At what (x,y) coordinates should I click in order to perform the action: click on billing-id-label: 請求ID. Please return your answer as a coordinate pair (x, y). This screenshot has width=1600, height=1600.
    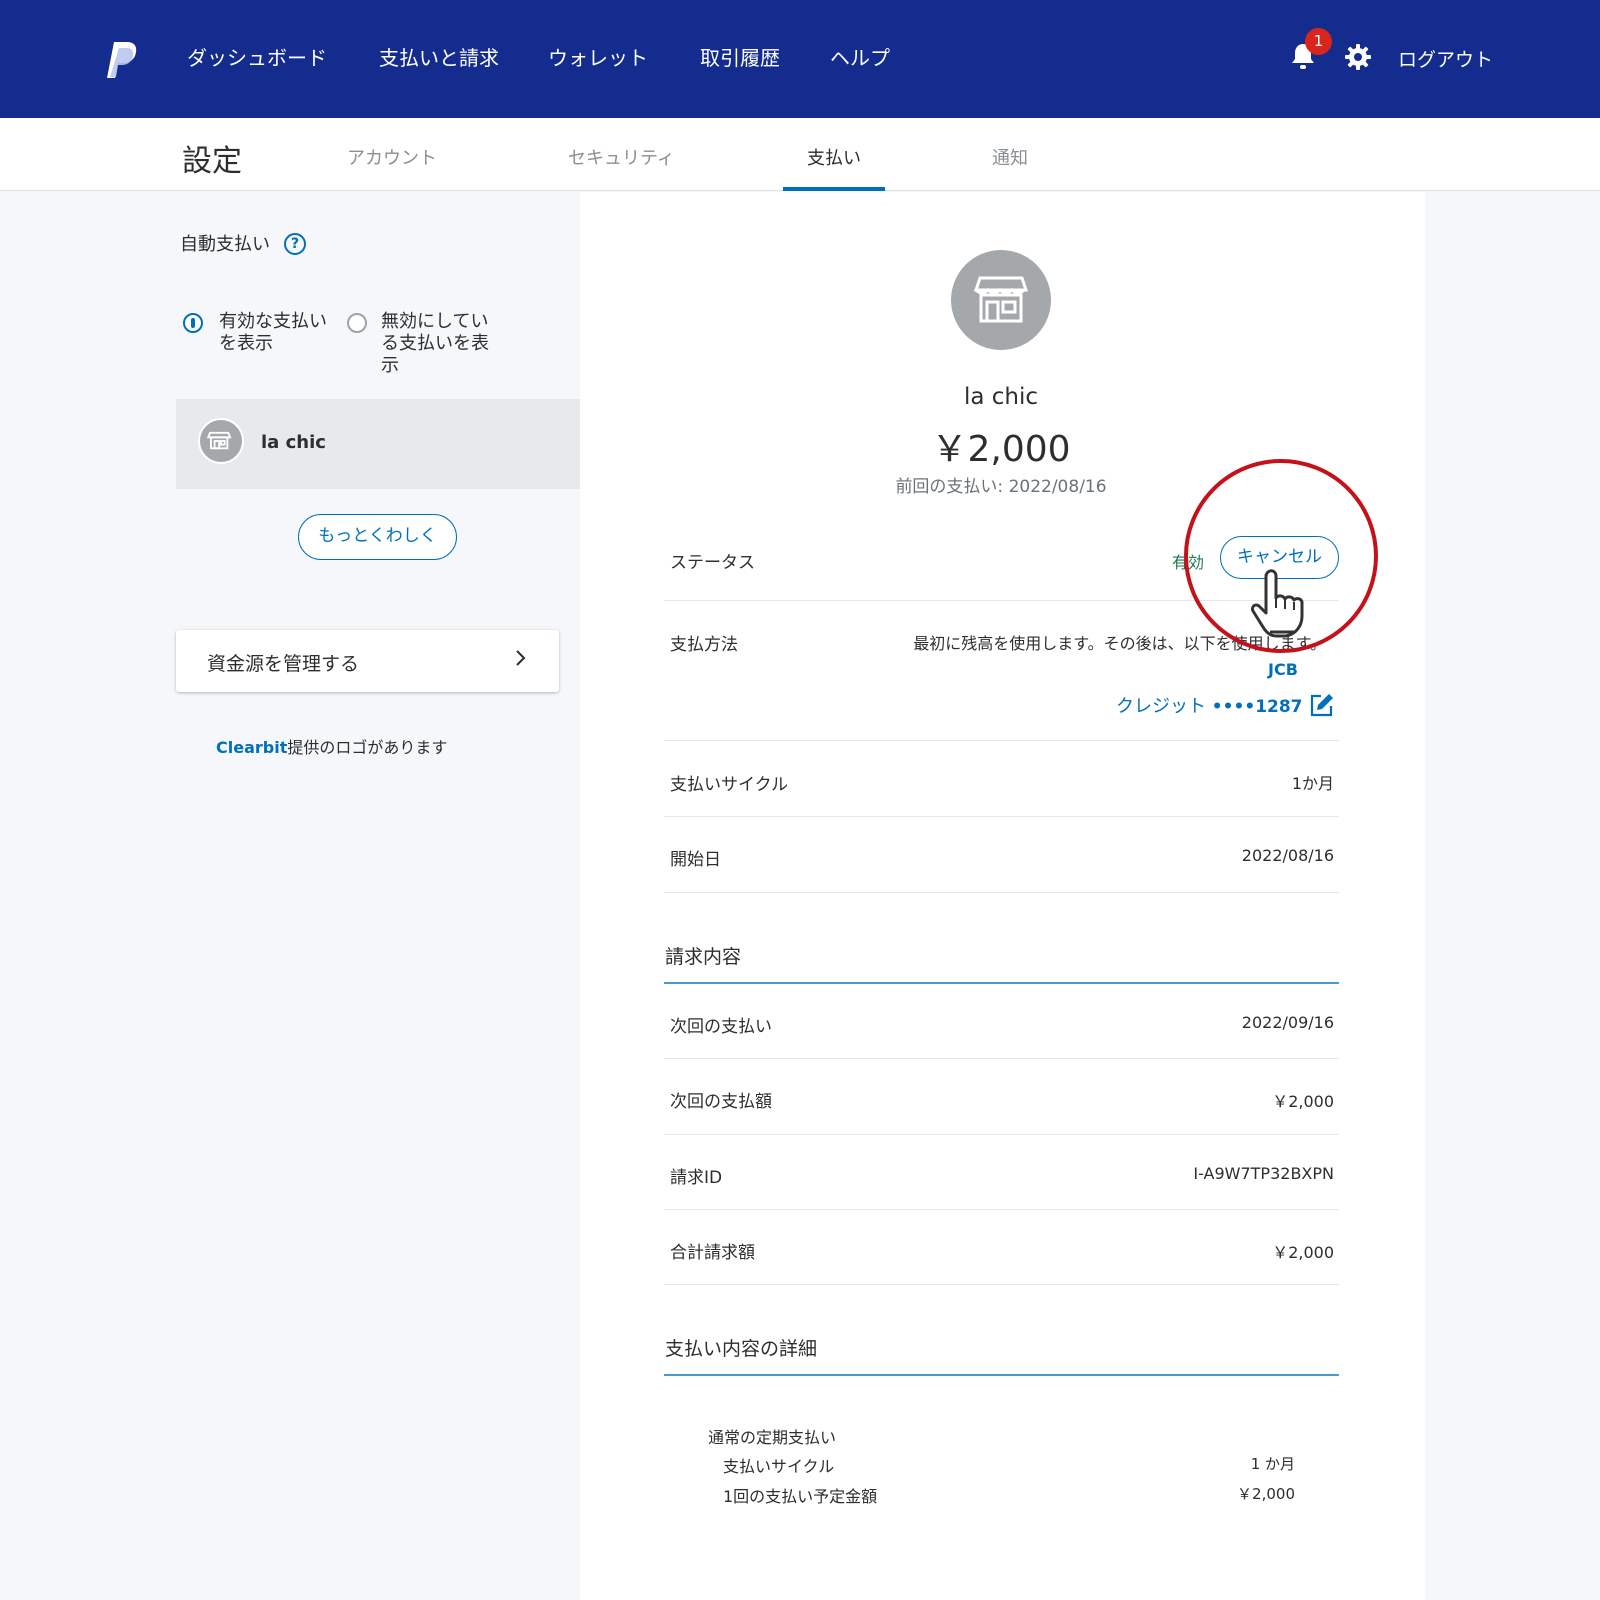
    Looking at the image, I should click on (696, 1178).